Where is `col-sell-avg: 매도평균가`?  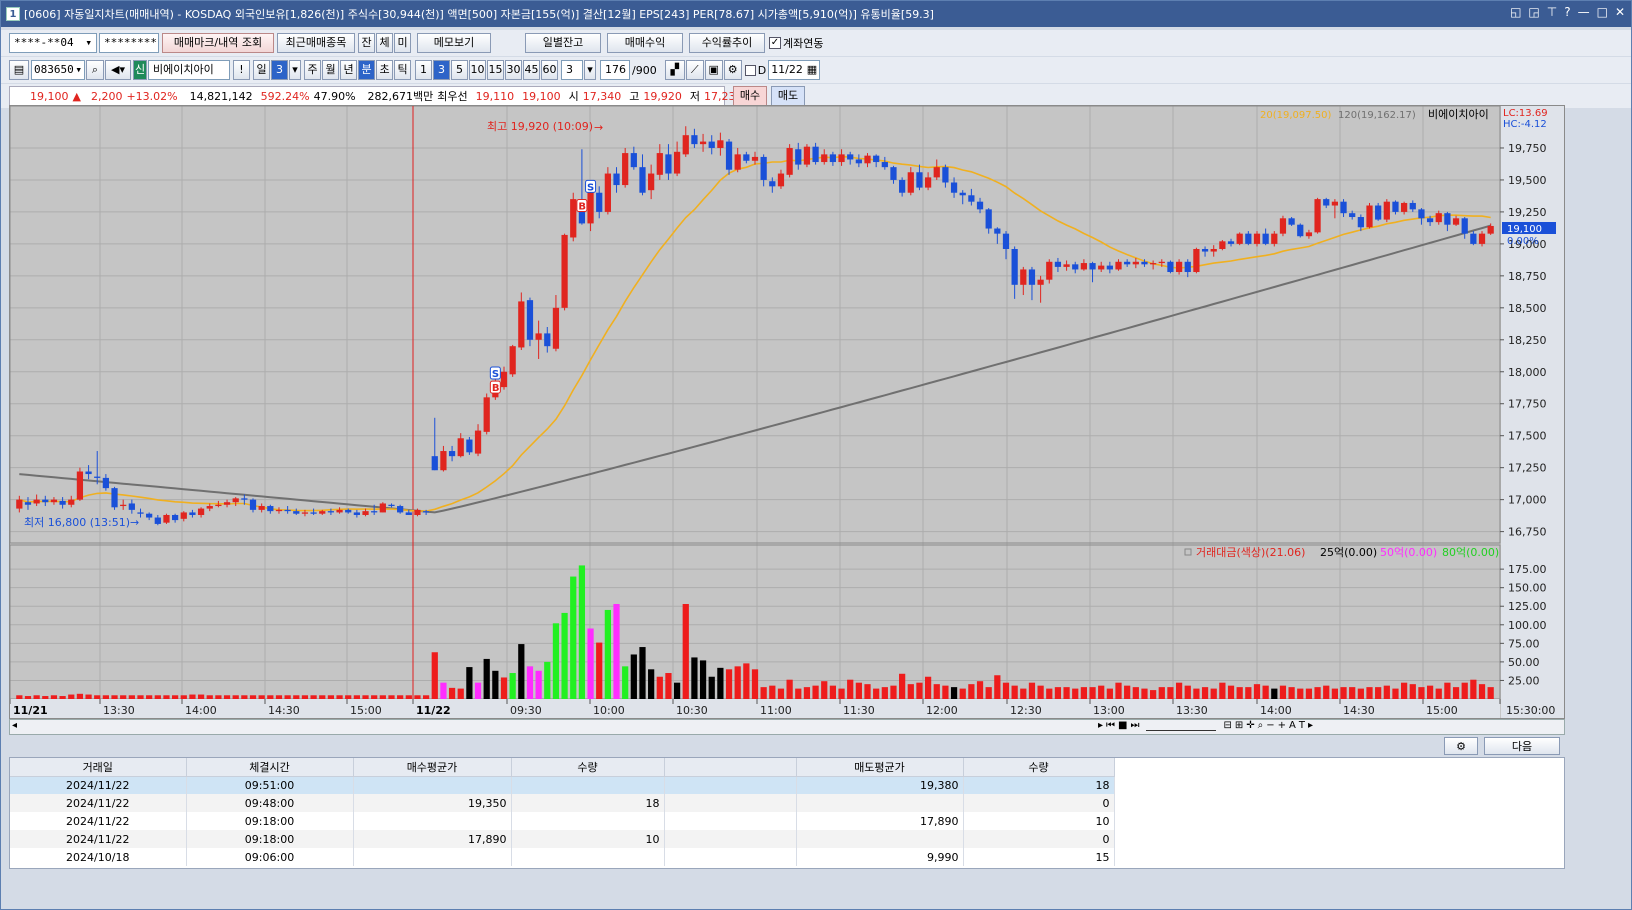
col-sell-avg: 매도평균가 is located at coordinates (880, 767).